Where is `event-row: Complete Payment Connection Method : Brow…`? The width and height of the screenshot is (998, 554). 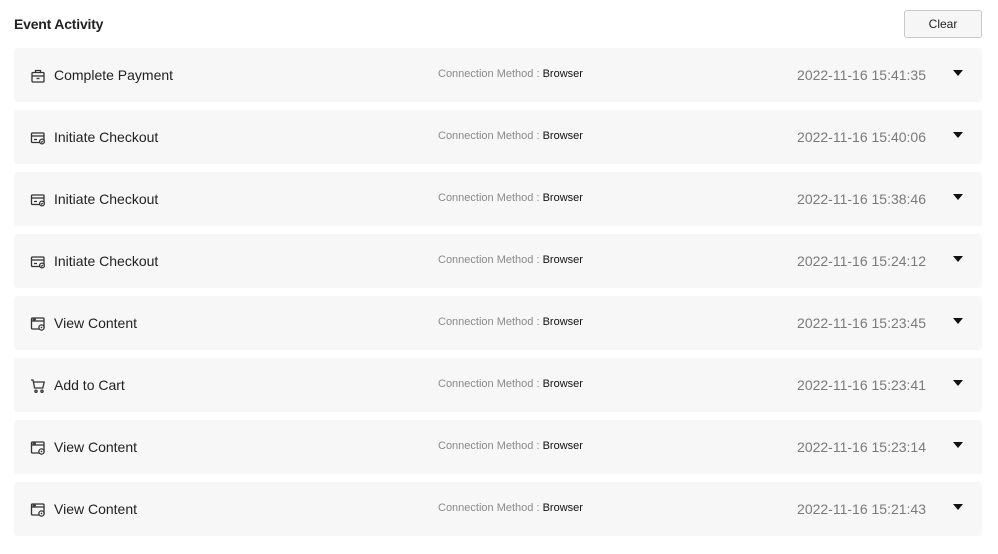
event-row: Complete Payment Connection Method : Brow… is located at coordinates (498, 75).